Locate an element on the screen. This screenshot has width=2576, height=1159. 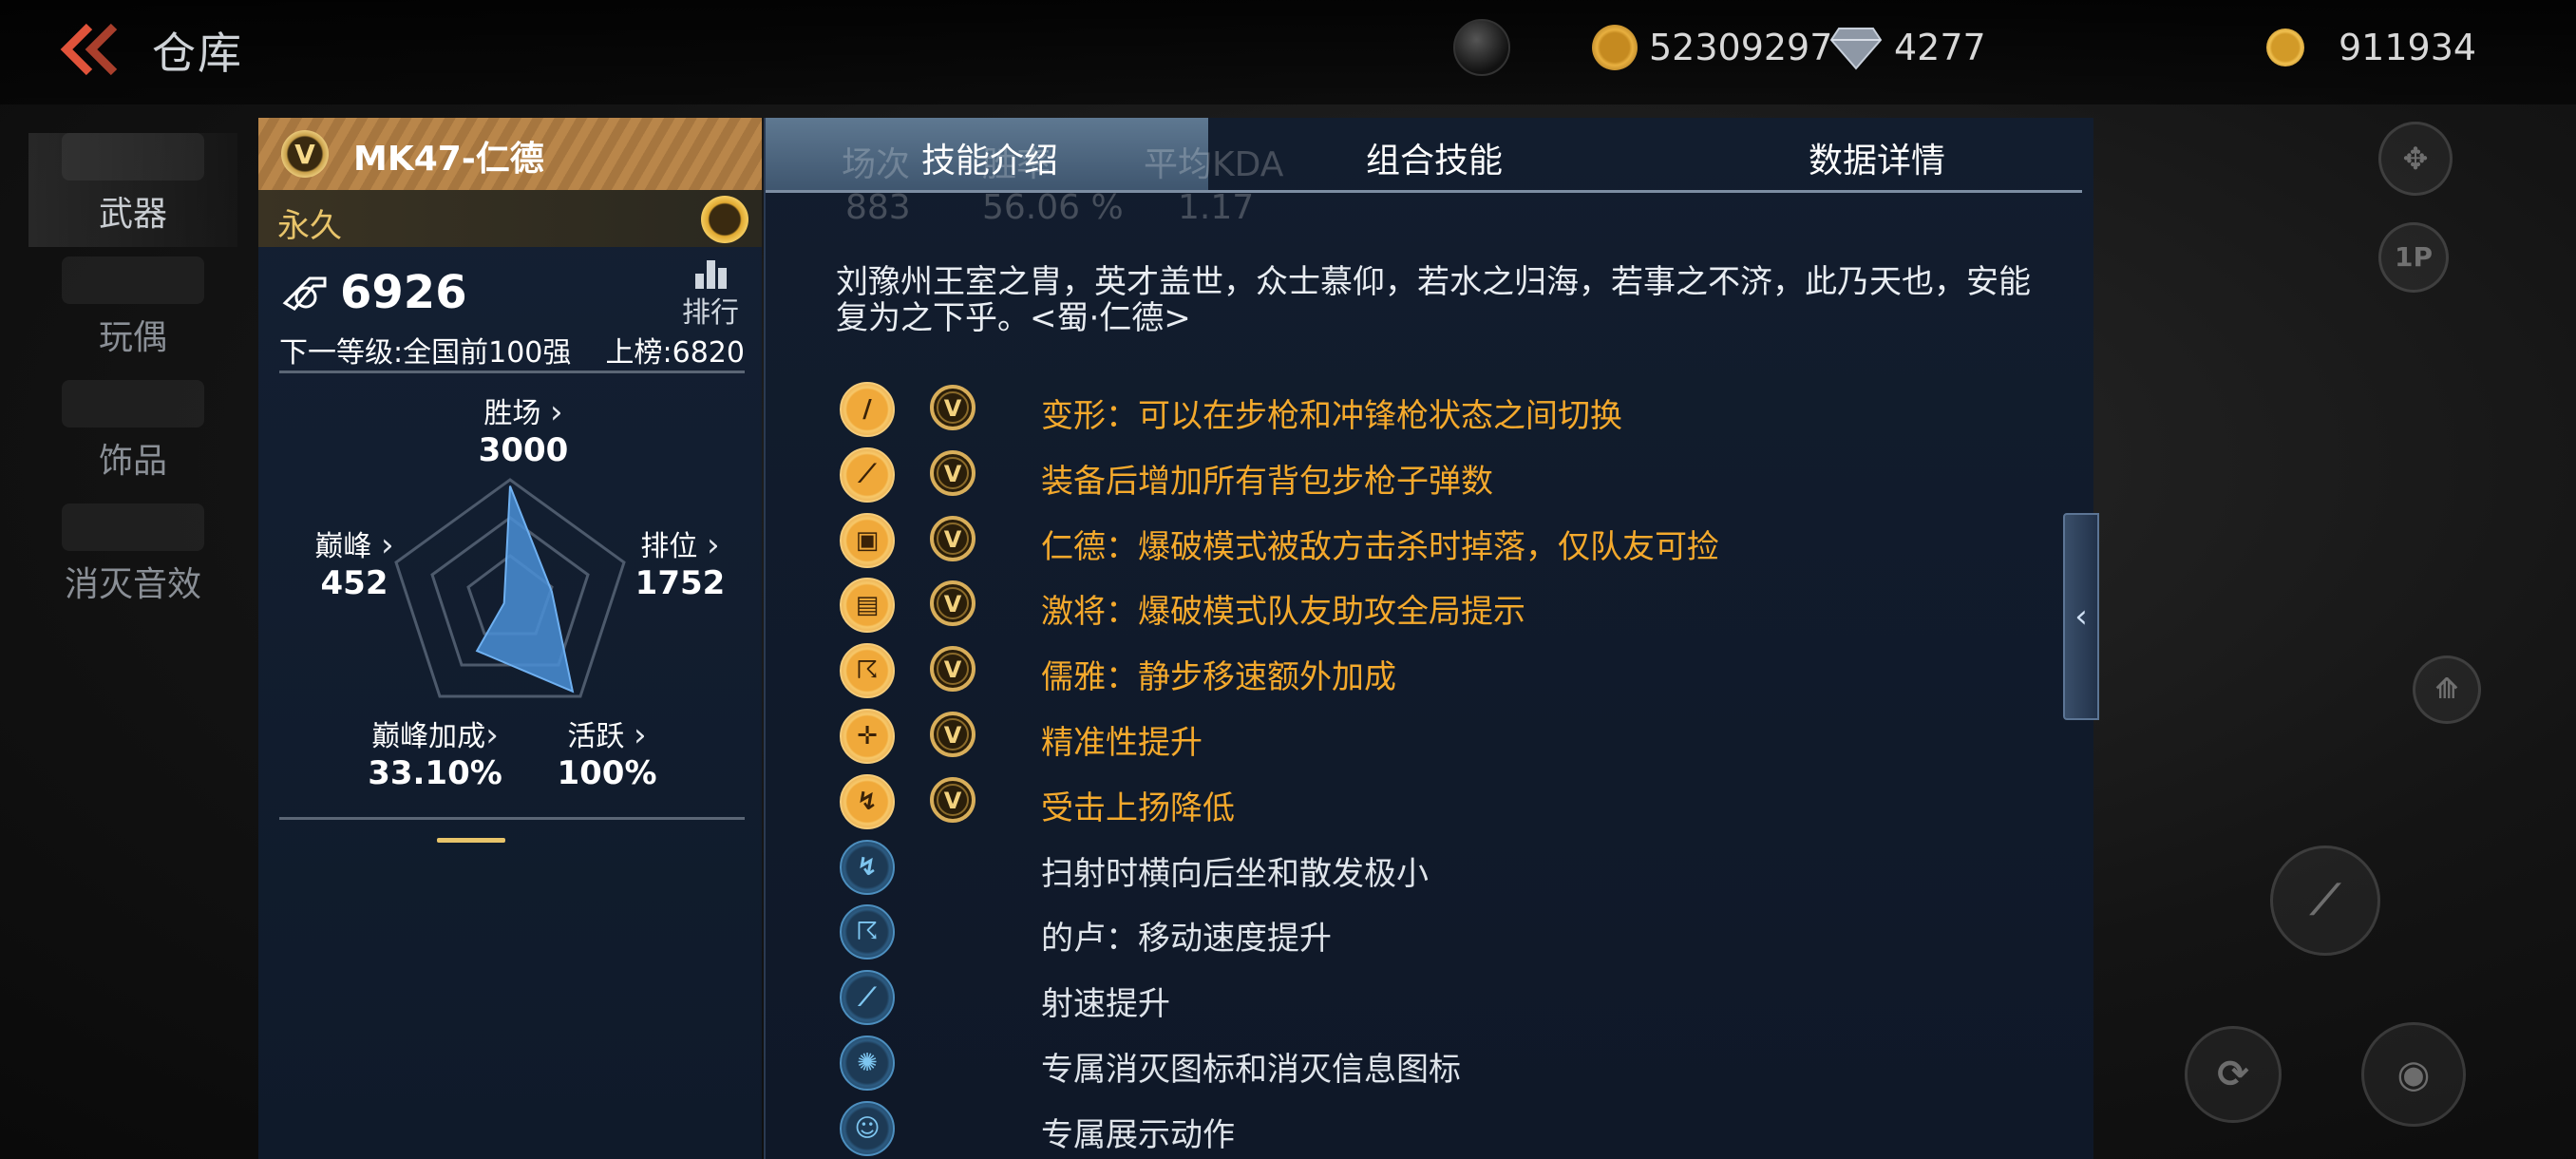
skill-text: 仁德：爆破模式被敌方击杀时掉落，仅队友可捡 is located at coordinates (1380, 546).